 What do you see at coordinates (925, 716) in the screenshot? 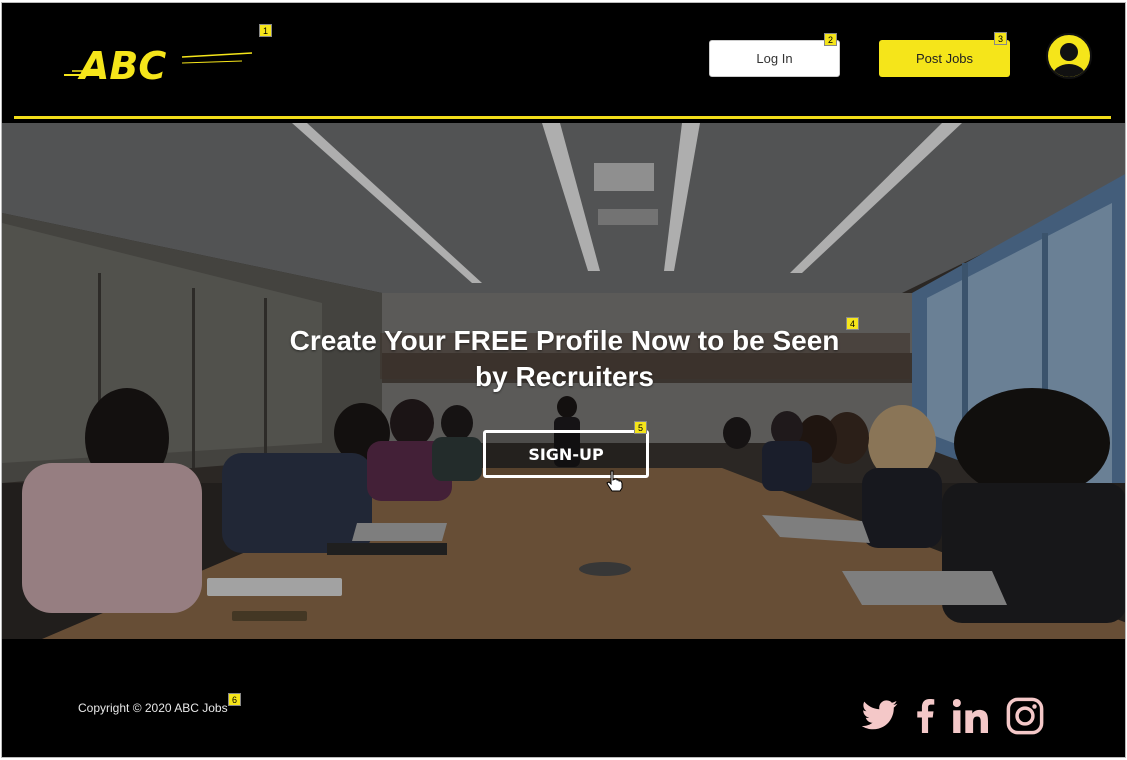
I see `facebook-icon` at bounding box center [925, 716].